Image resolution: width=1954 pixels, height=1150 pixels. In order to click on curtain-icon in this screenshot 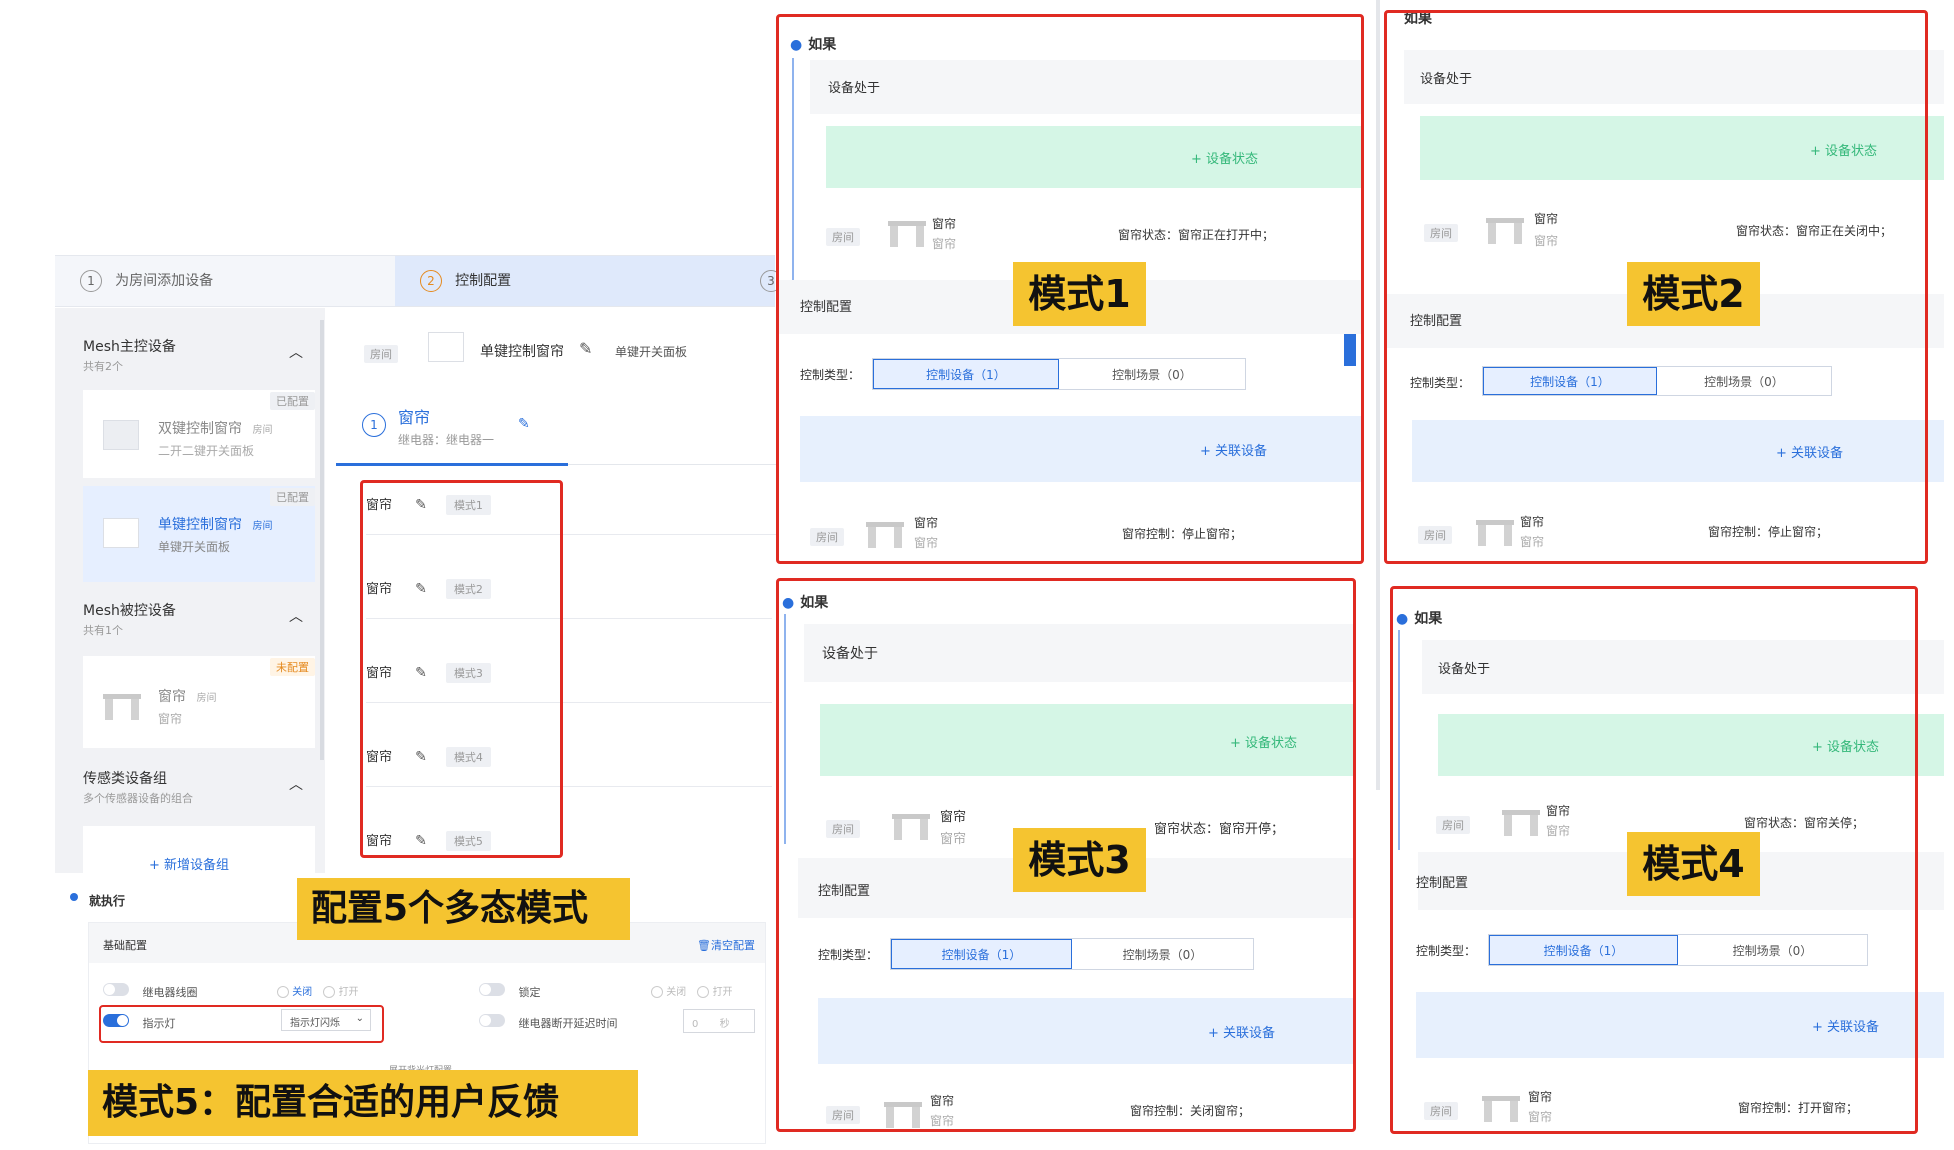, I will do `click(122, 707)`.